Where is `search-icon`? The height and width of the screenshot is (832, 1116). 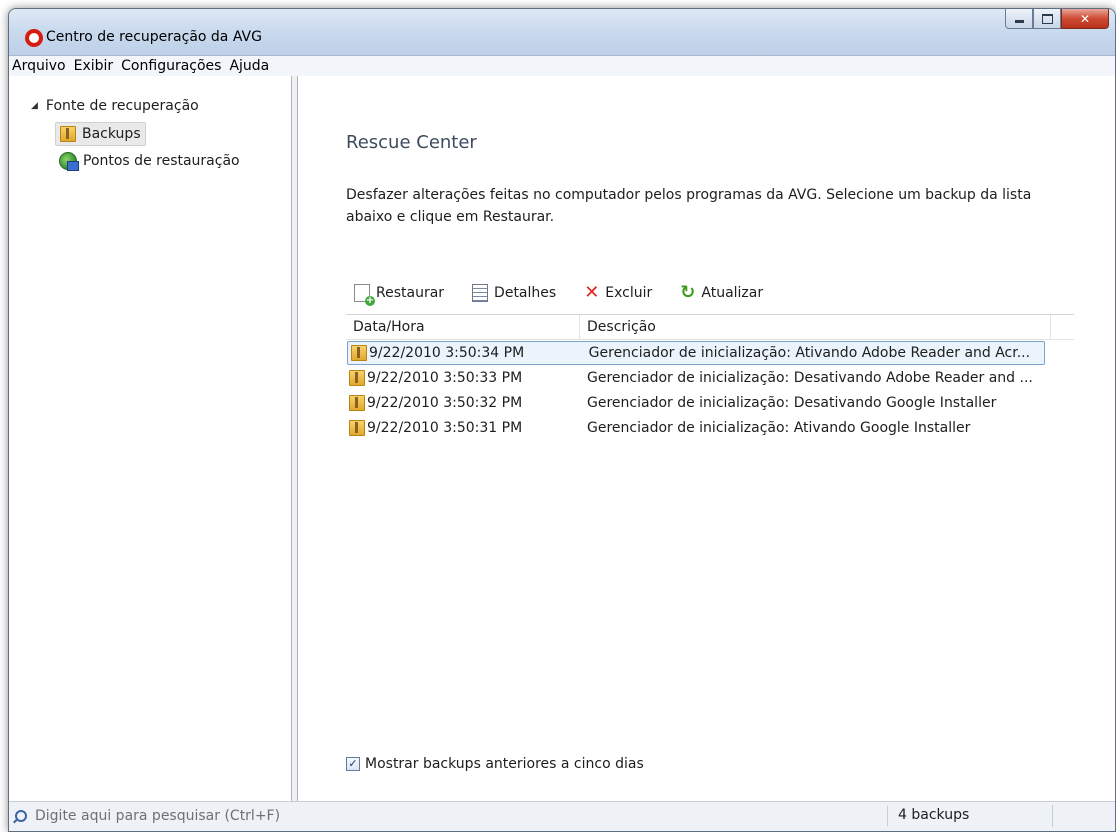 search-icon is located at coordinates (21, 816).